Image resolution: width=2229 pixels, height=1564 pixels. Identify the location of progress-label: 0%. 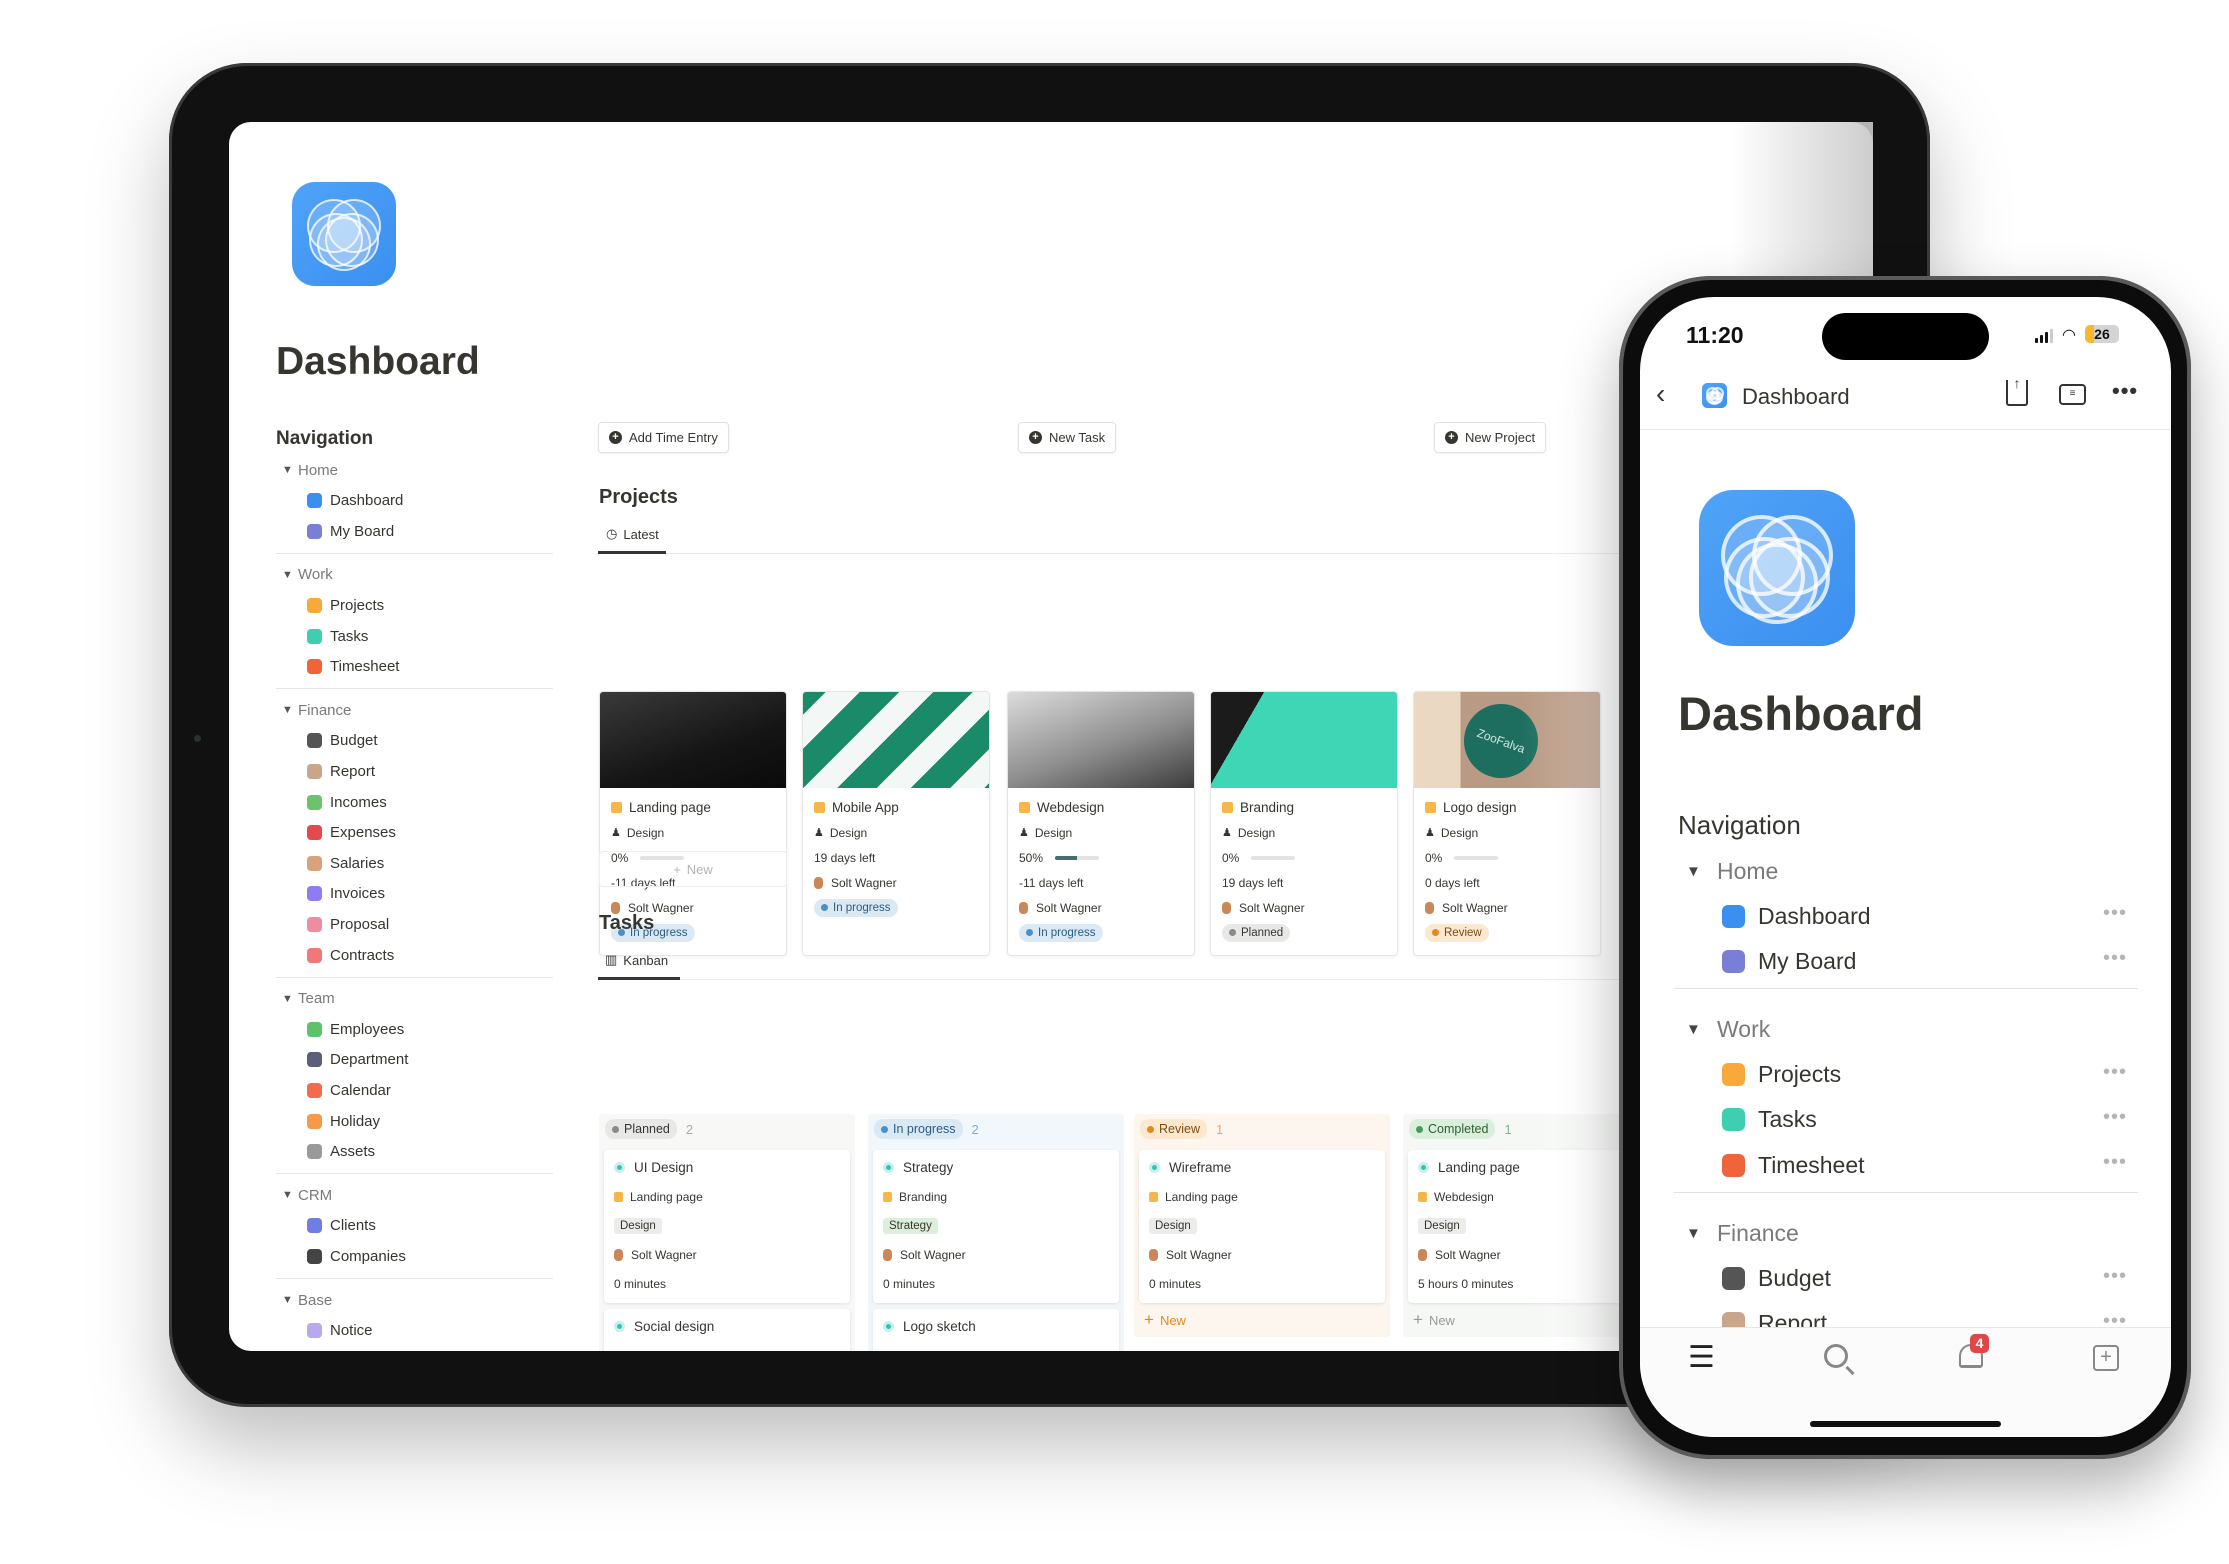
(1434, 857).